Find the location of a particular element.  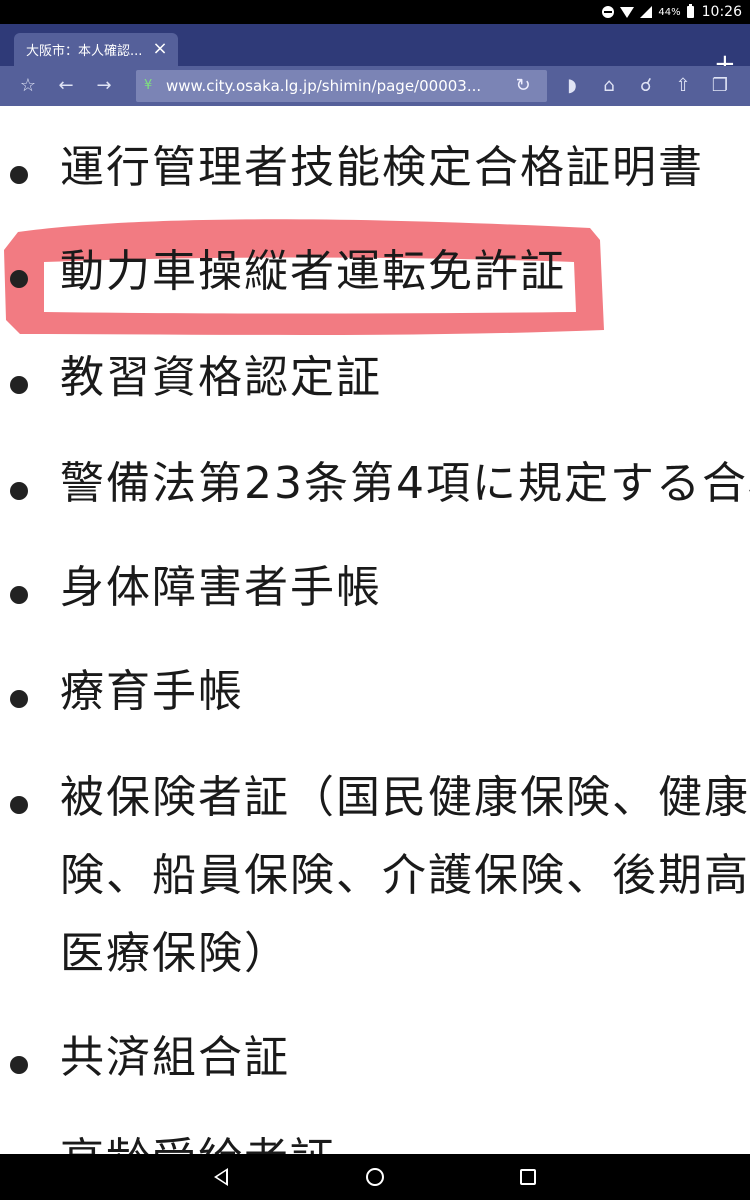

list-item-text: 共済組合証 is located at coordinates (175, 1057).